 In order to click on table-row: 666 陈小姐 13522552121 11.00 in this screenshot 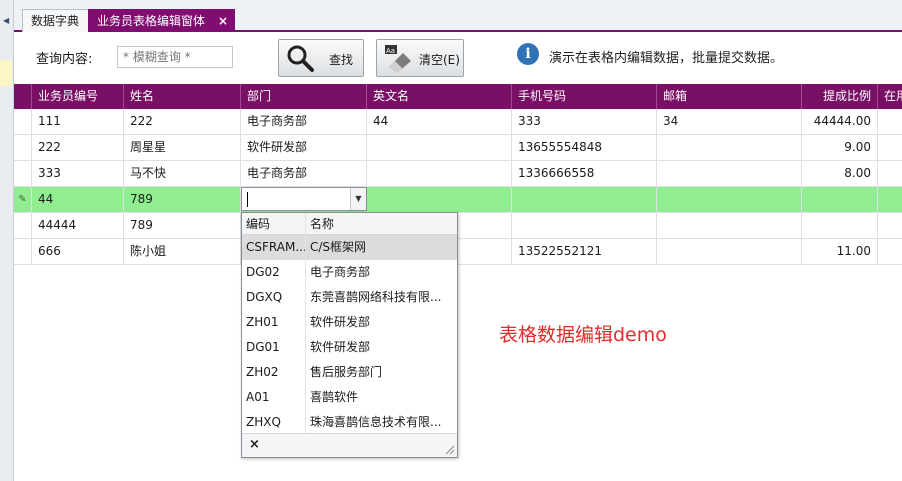, I will do `click(458, 252)`.